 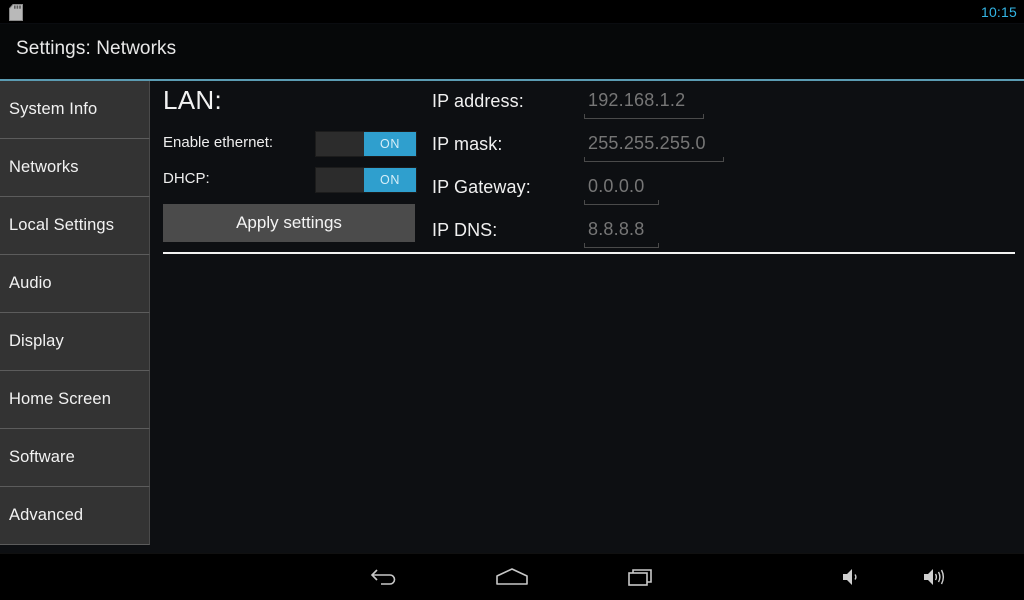 I want to click on sidebar-item-label: Networks, so click(x=44, y=167).